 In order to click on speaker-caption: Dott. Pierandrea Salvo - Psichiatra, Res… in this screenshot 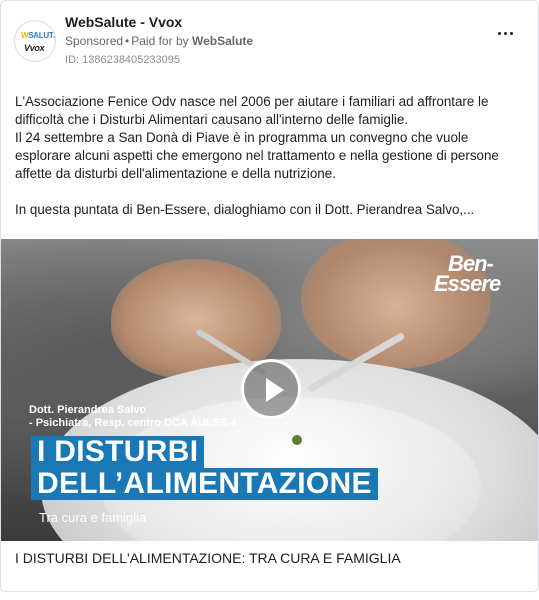, I will do `click(133, 417)`.